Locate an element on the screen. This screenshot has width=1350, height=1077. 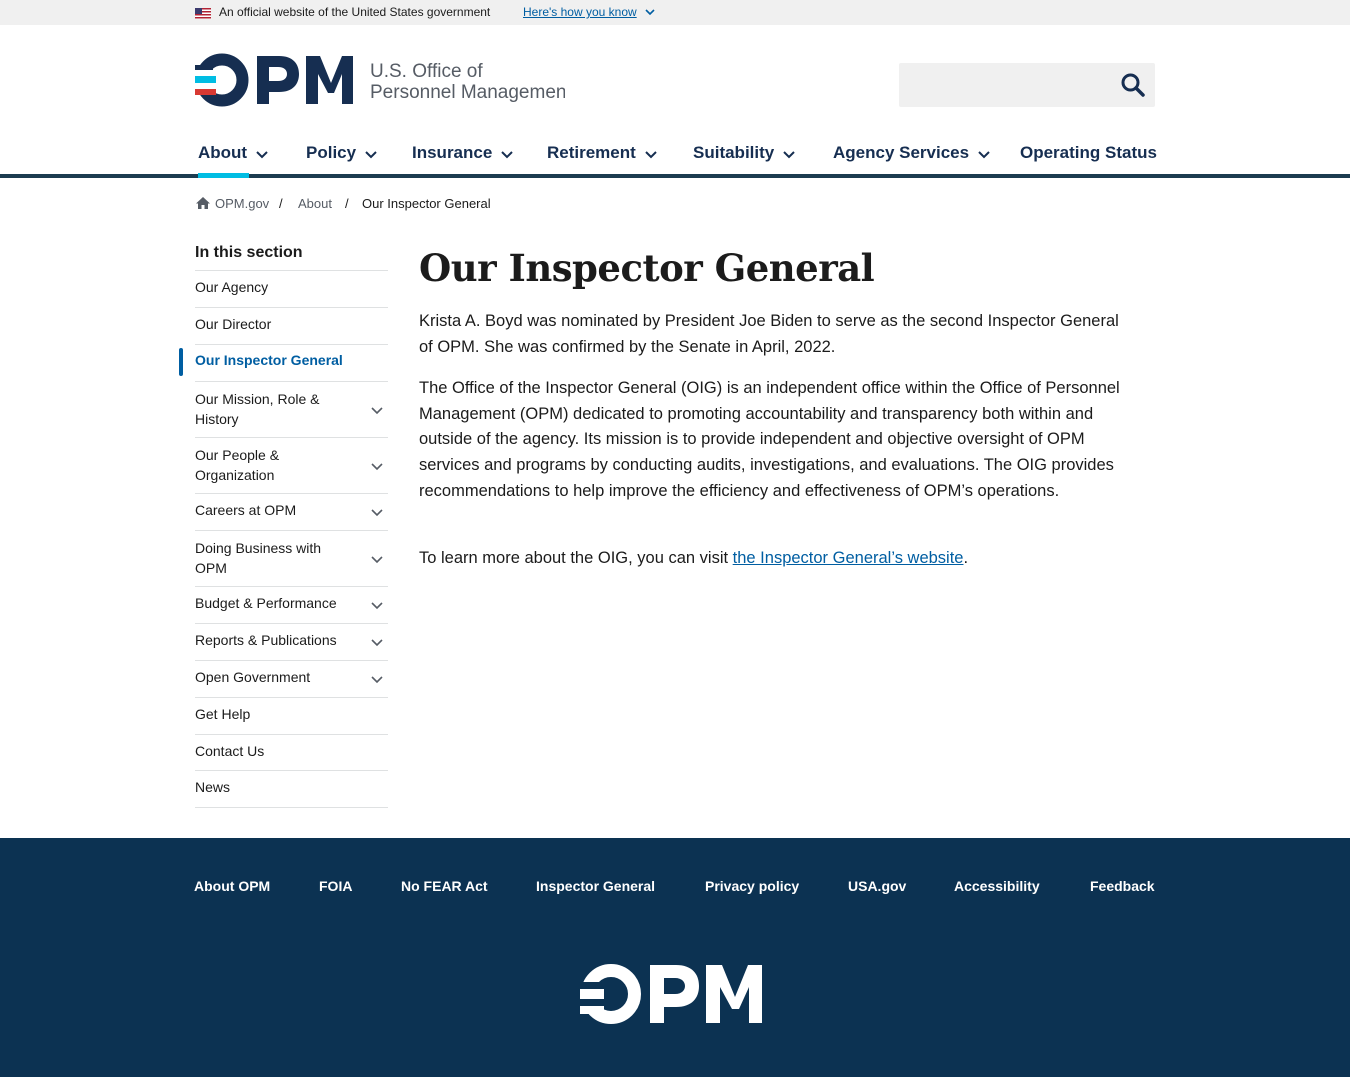
learn-more-period: . is located at coordinates (966, 558).